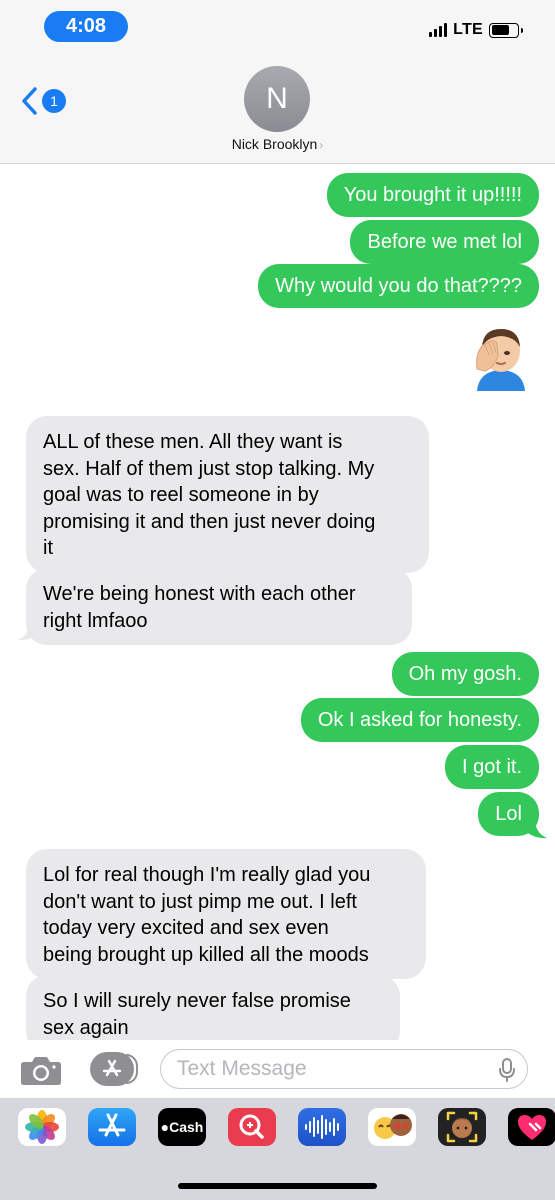  I want to click on audio-message-icon, so click(322, 1127).